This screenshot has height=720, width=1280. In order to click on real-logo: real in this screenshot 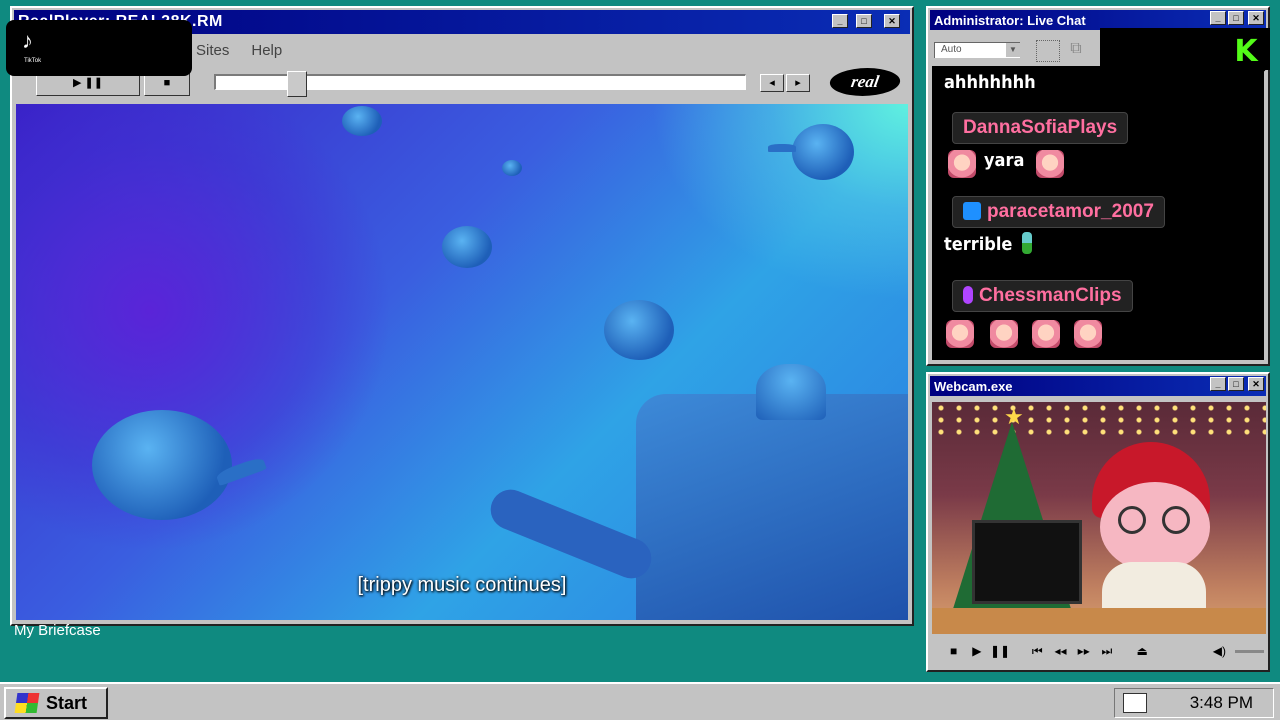, I will do `click(865, 82)`.